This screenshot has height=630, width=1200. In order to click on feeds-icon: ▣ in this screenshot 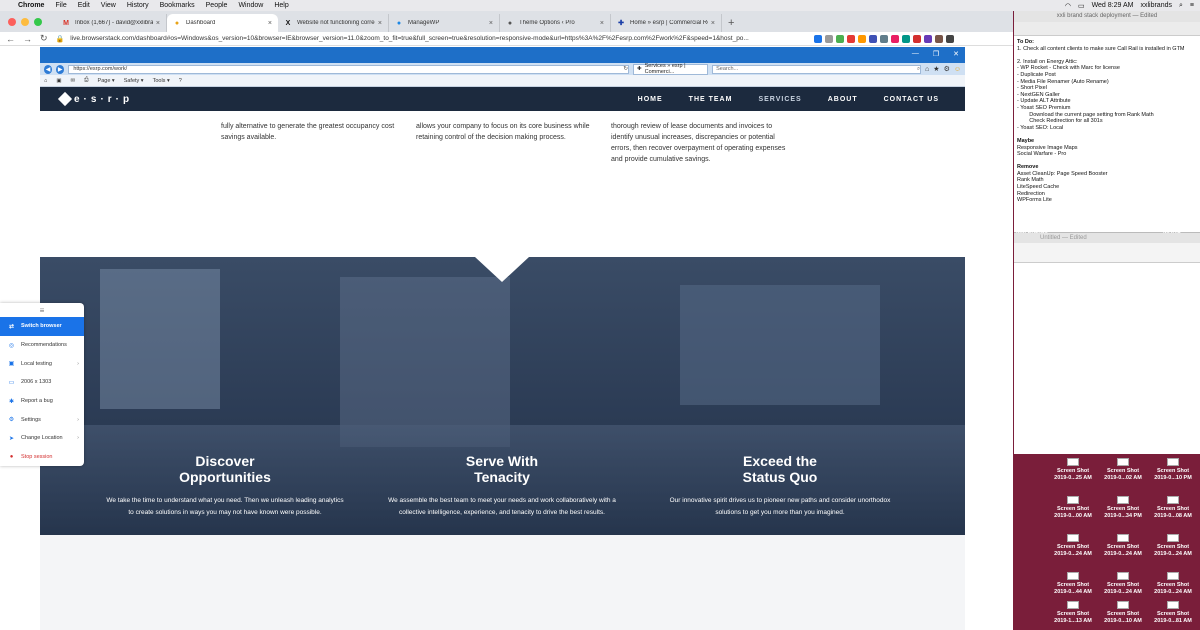, I will do `click(58, 81)`.